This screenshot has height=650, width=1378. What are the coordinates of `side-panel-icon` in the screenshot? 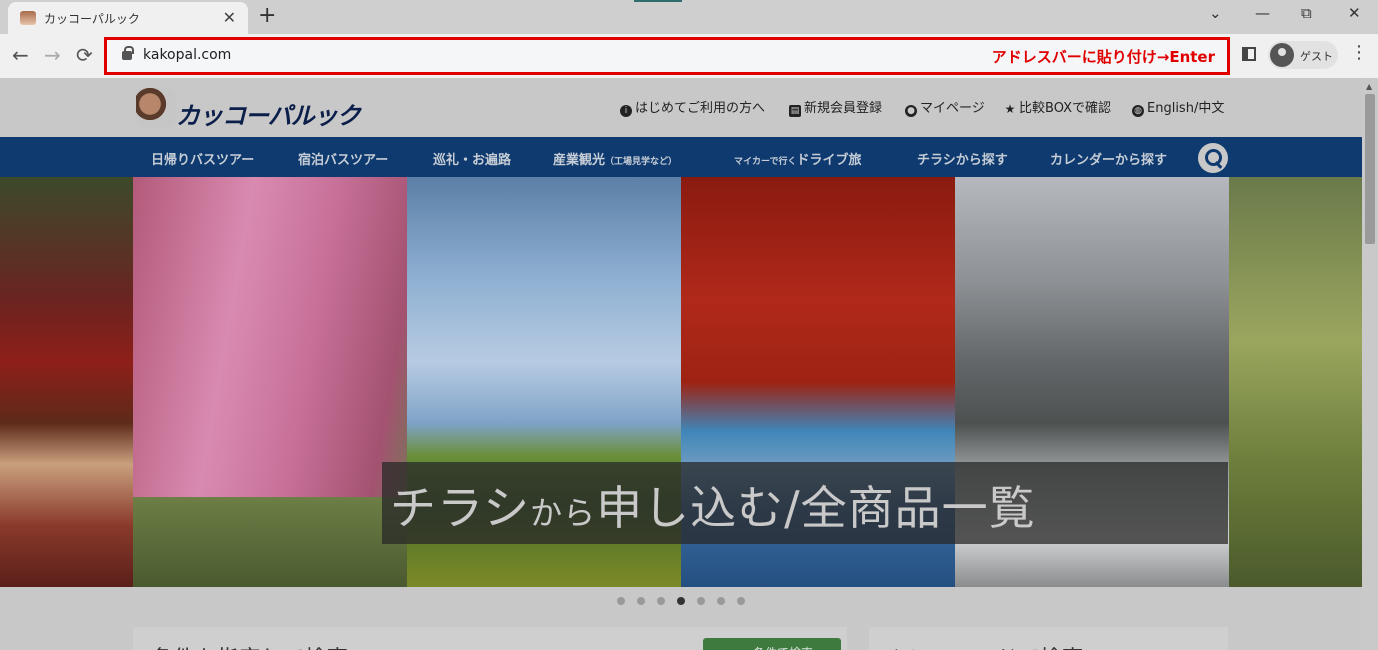 It's located at (1249, 54).